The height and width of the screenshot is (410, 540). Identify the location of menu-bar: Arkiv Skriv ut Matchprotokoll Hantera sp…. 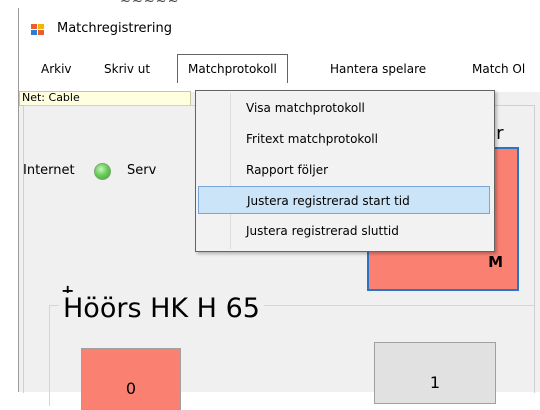
(279, 70).